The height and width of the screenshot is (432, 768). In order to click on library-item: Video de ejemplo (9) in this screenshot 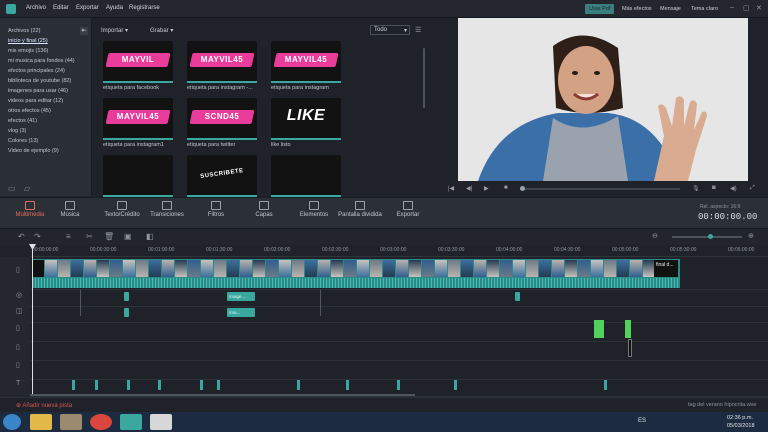, I will do `click(33, 151)`.